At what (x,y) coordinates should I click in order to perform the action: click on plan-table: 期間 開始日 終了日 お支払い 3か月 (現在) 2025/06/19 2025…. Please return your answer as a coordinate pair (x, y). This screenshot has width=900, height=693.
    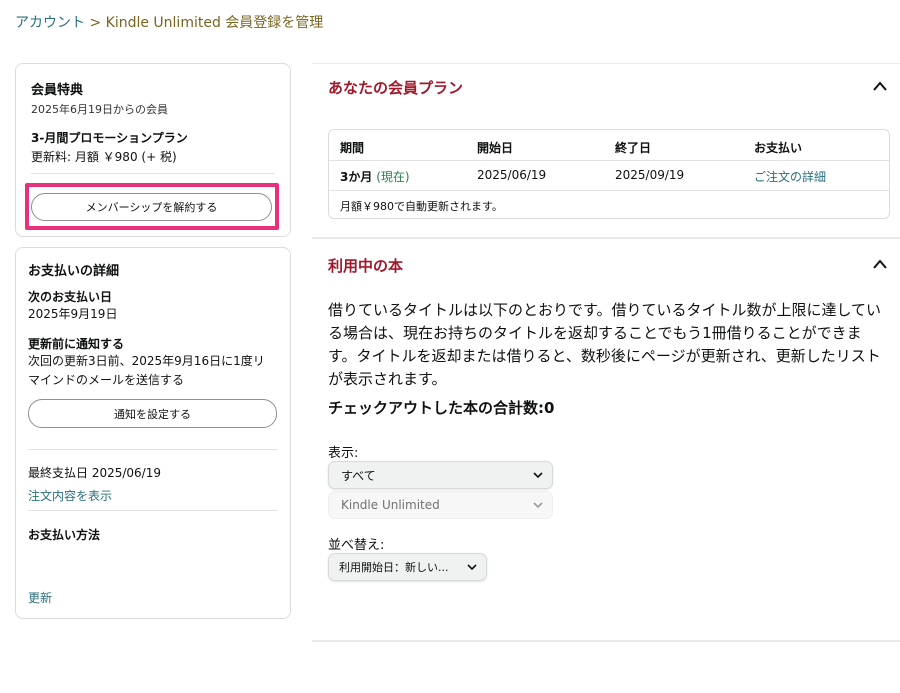
    Looking at the image, I should click on (609, 174).